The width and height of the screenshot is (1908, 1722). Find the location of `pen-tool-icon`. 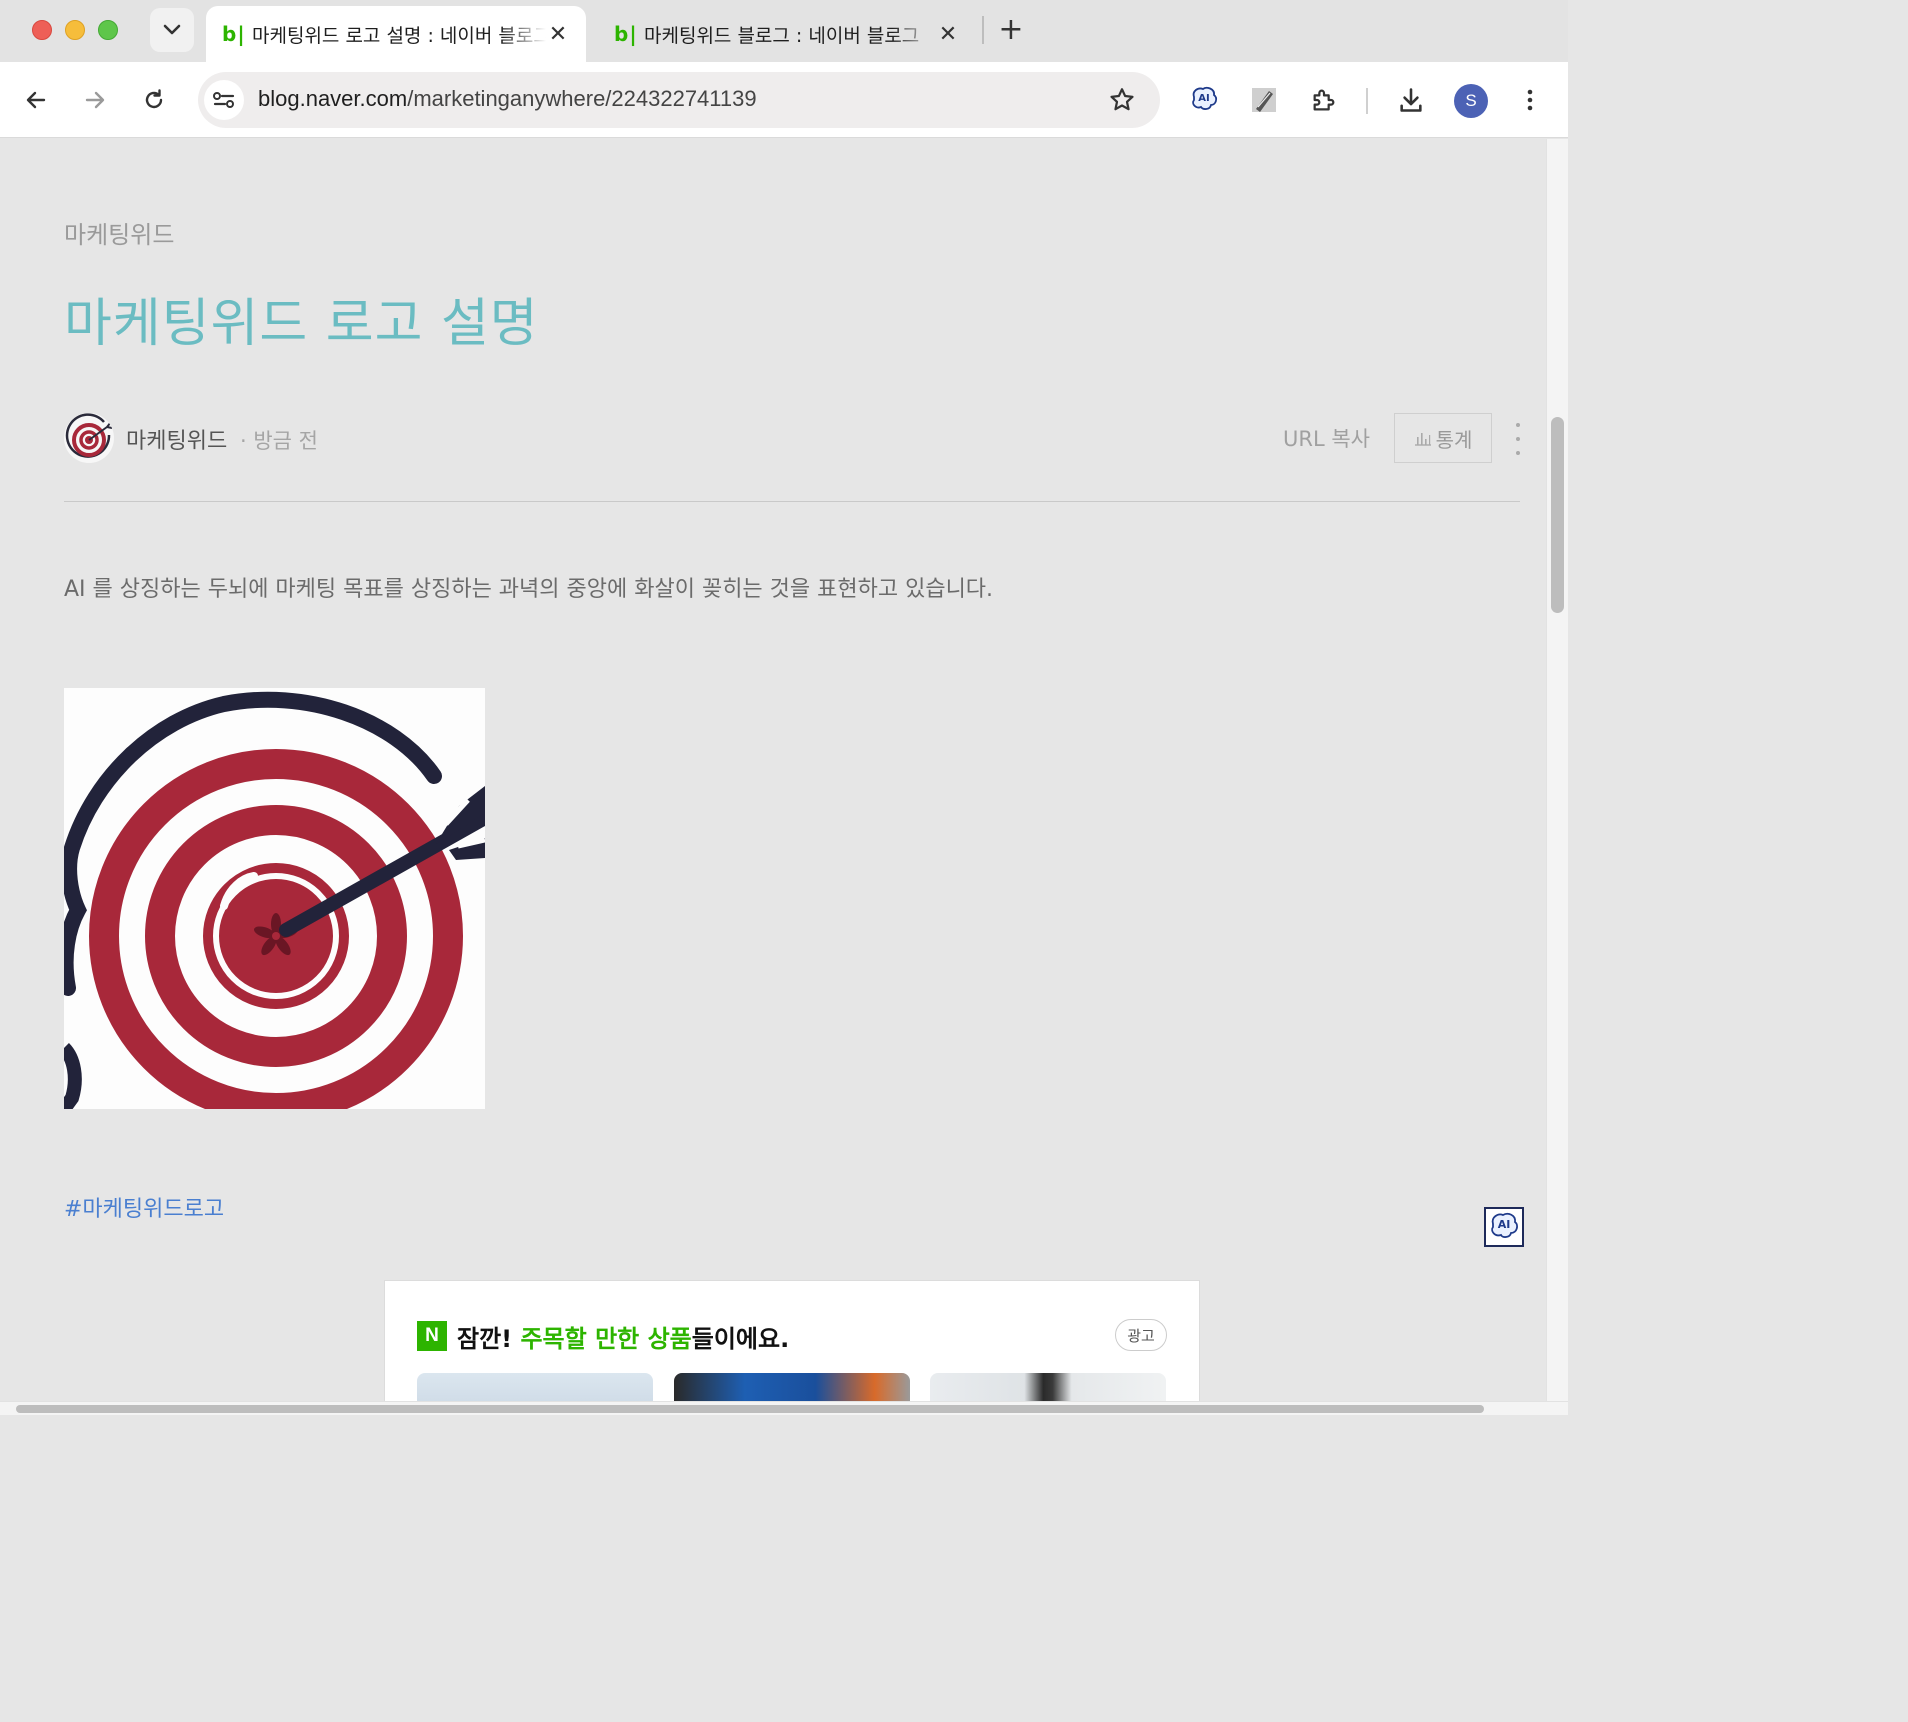

pen-tool-icon is located at coordinates (1264, 100).